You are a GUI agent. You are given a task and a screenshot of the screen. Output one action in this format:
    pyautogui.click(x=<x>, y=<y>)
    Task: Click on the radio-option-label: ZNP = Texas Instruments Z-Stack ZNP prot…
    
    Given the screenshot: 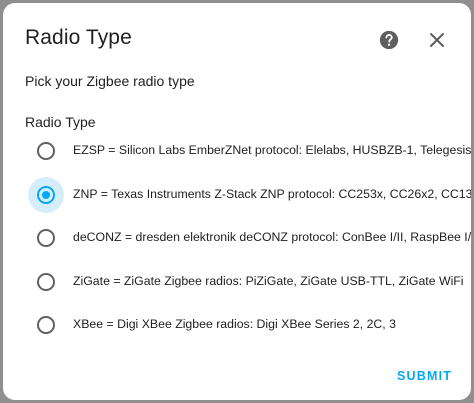 What is the action you would take?
    pyautogui.click(x=272, y=194)
    